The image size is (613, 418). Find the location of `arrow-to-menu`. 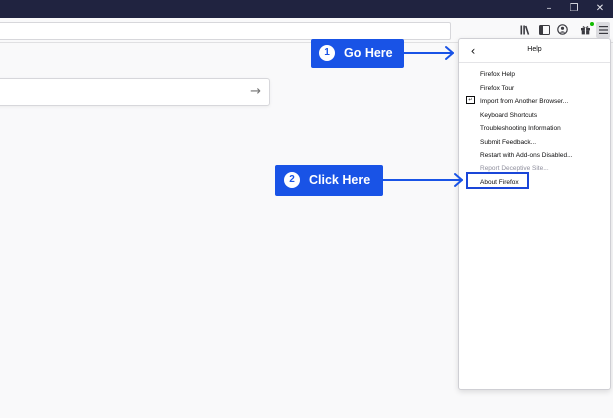

arrow-to-menu is located at coordinates (428, 53).